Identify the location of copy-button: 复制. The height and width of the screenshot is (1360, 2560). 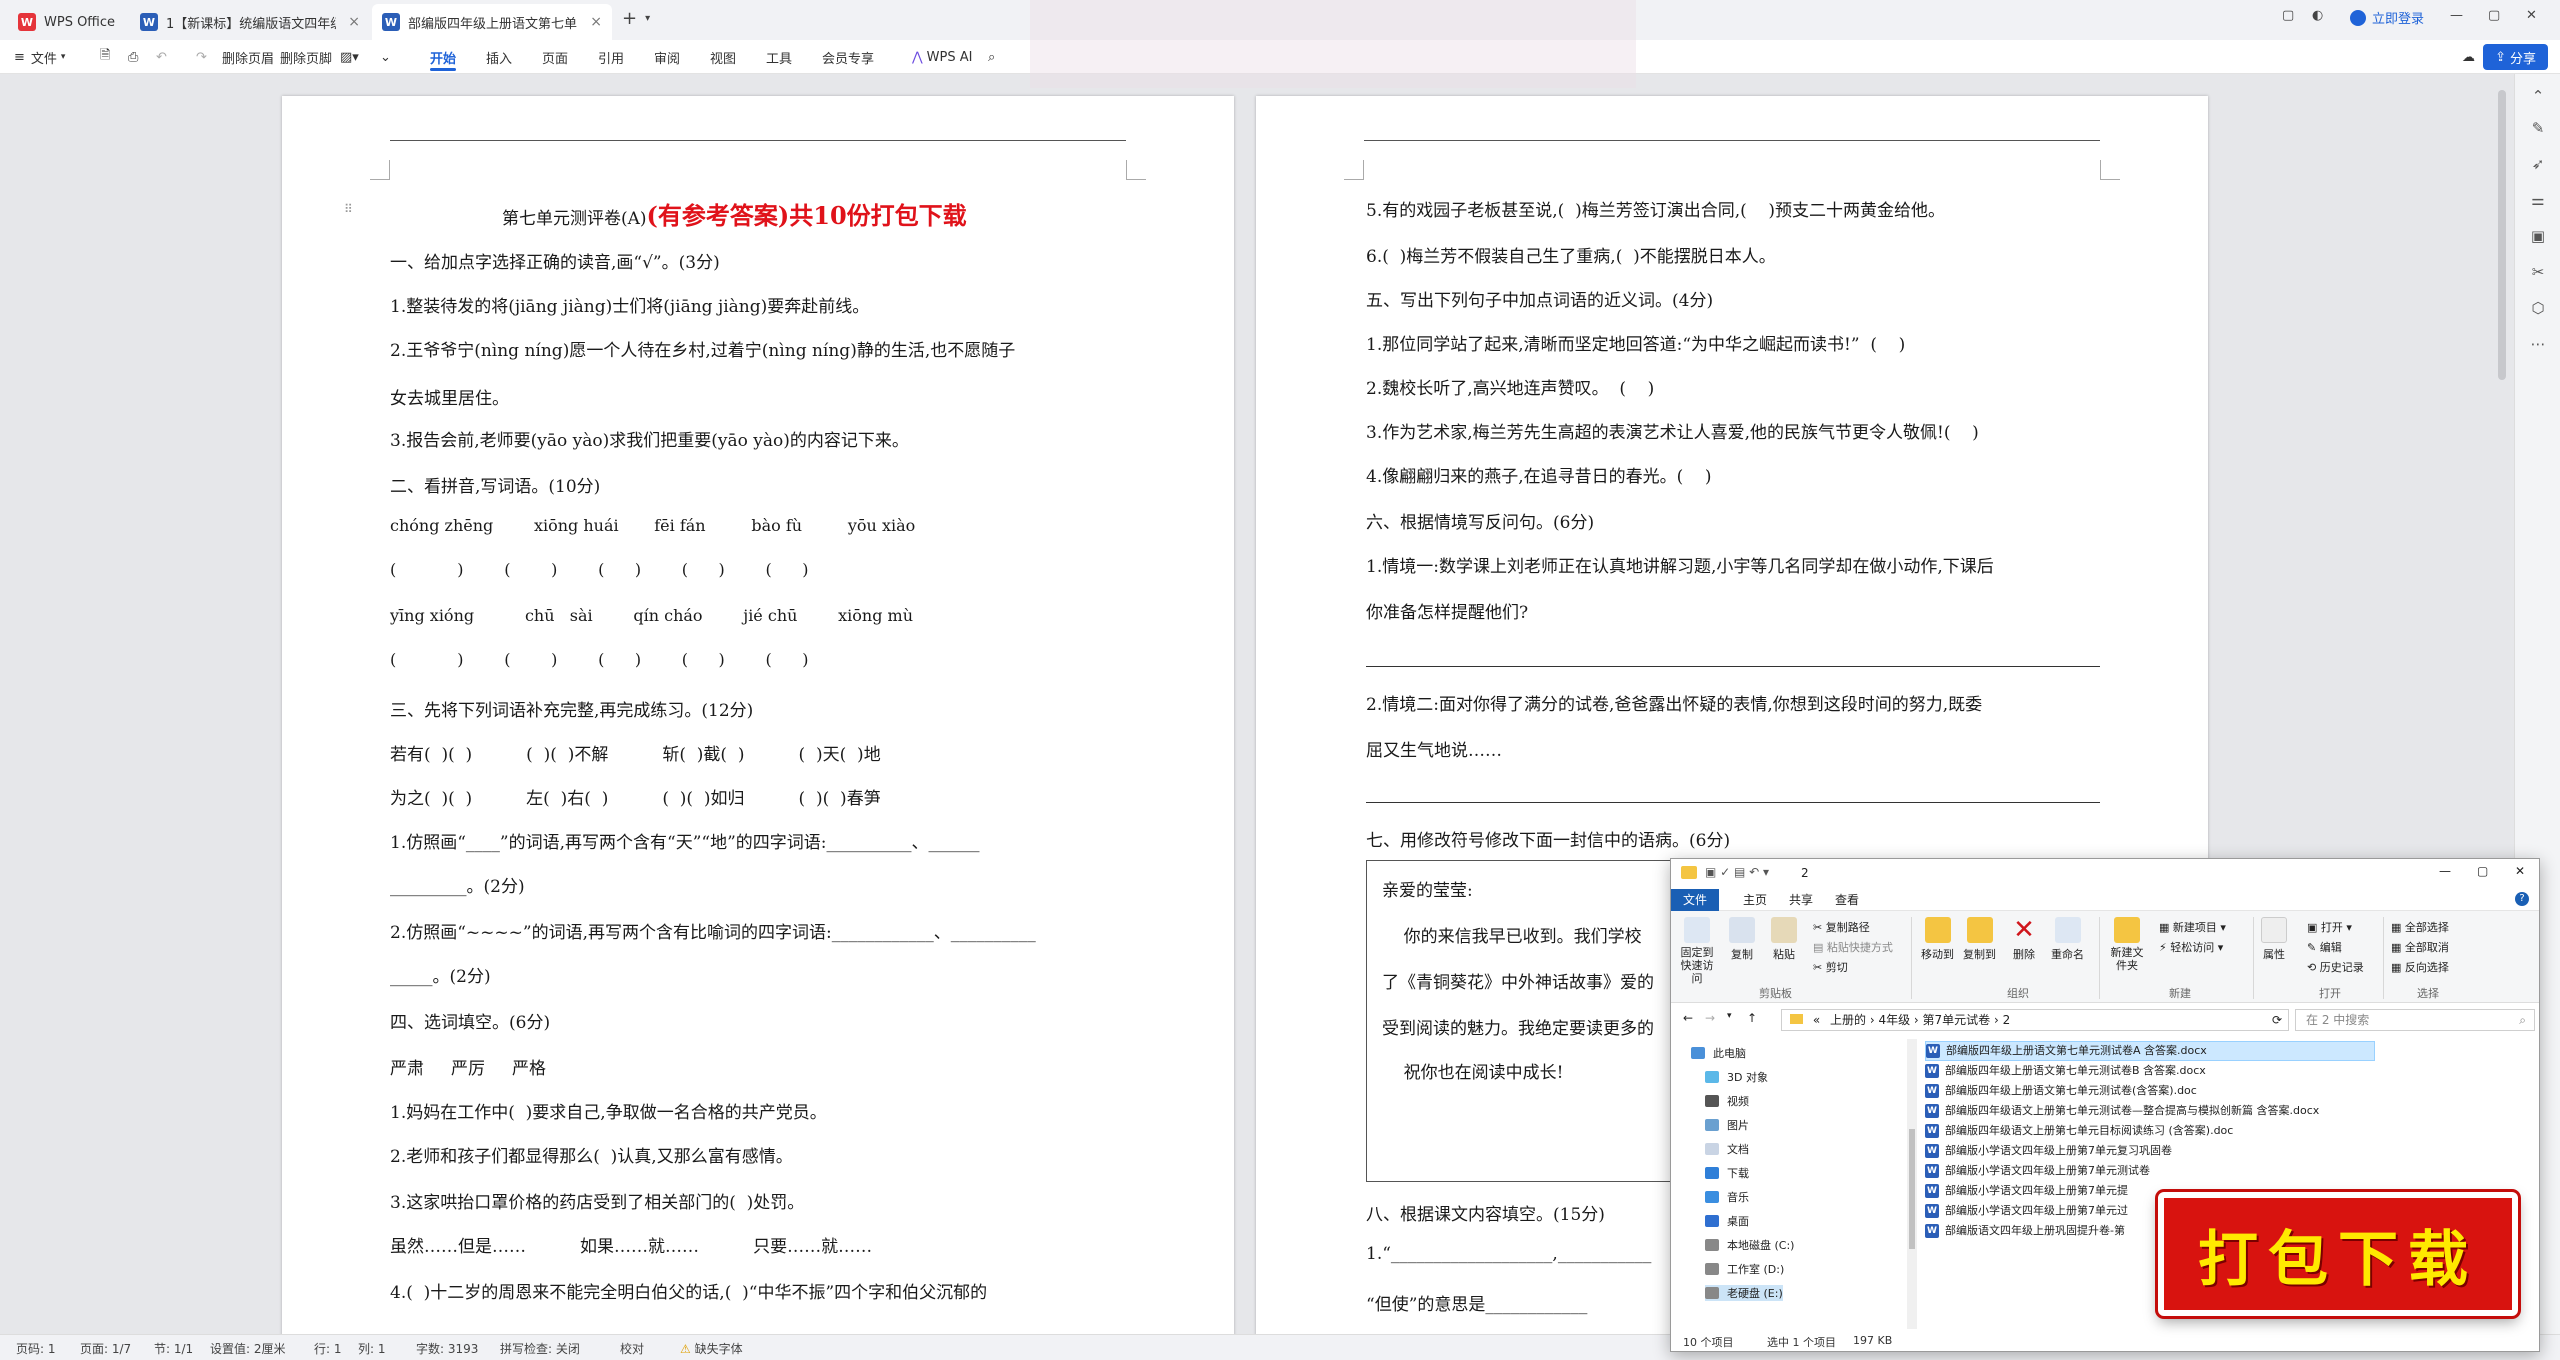
(1742, 939).